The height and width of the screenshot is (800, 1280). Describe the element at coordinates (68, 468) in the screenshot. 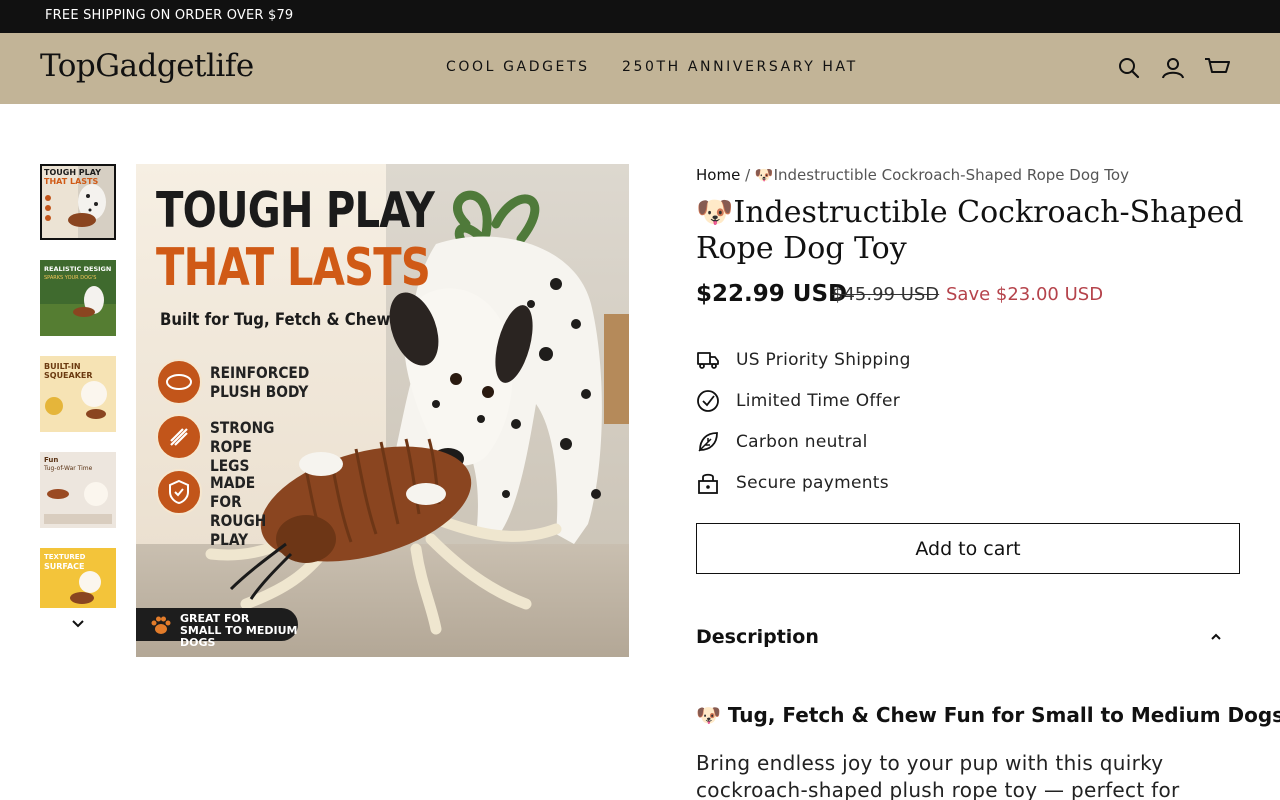

I see `svg-text: Tug-of-War Time` at that location.